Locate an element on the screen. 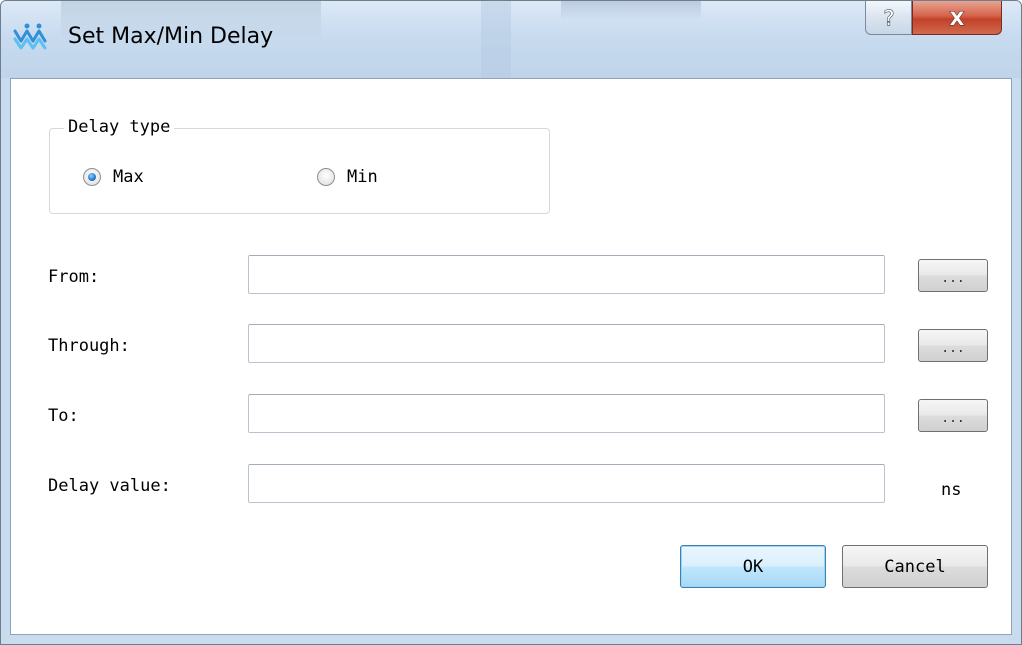 The width and height of the screenshot is (1022, 645). radio-max: Max is located at coordinates (113, 177).